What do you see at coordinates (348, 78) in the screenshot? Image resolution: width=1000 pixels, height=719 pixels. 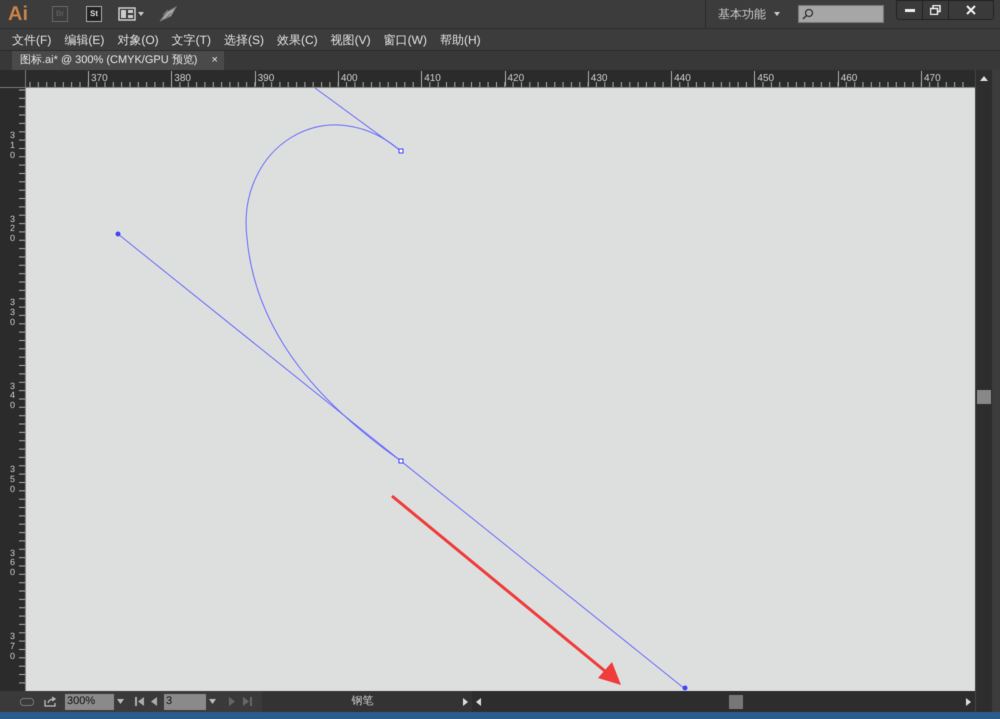 I see `ruler-label: 400` at bounding box center [348, 78].